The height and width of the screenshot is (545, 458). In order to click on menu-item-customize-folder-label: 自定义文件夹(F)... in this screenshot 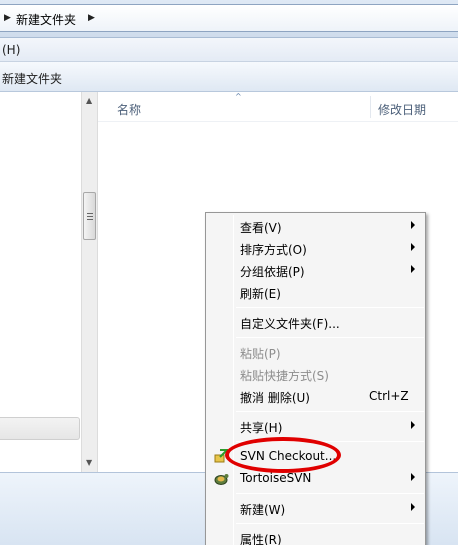, I will do `click(290, 324)`.